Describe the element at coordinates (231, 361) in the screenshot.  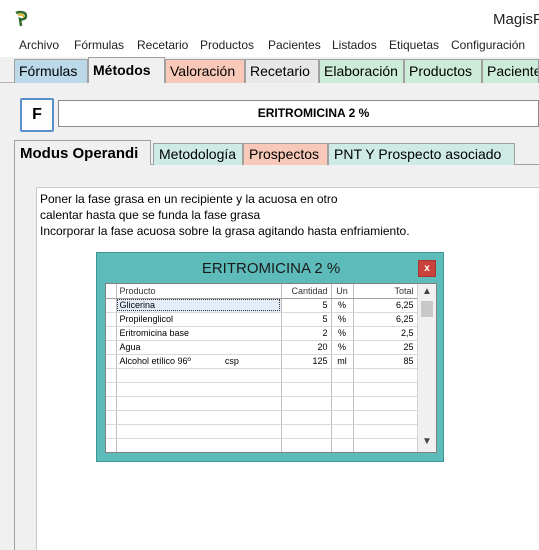
I see `csp-flag: csp` at that location.